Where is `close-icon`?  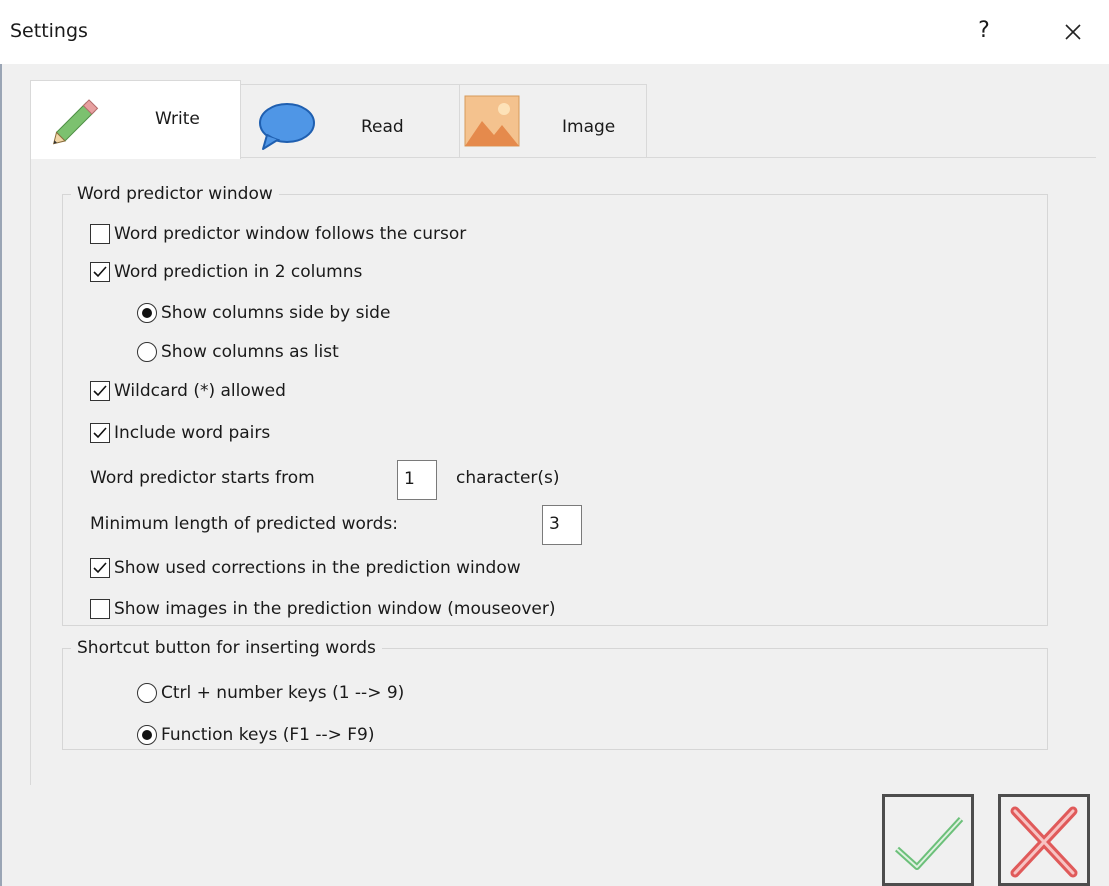 close-icon is located at coordinates (1073, 32).